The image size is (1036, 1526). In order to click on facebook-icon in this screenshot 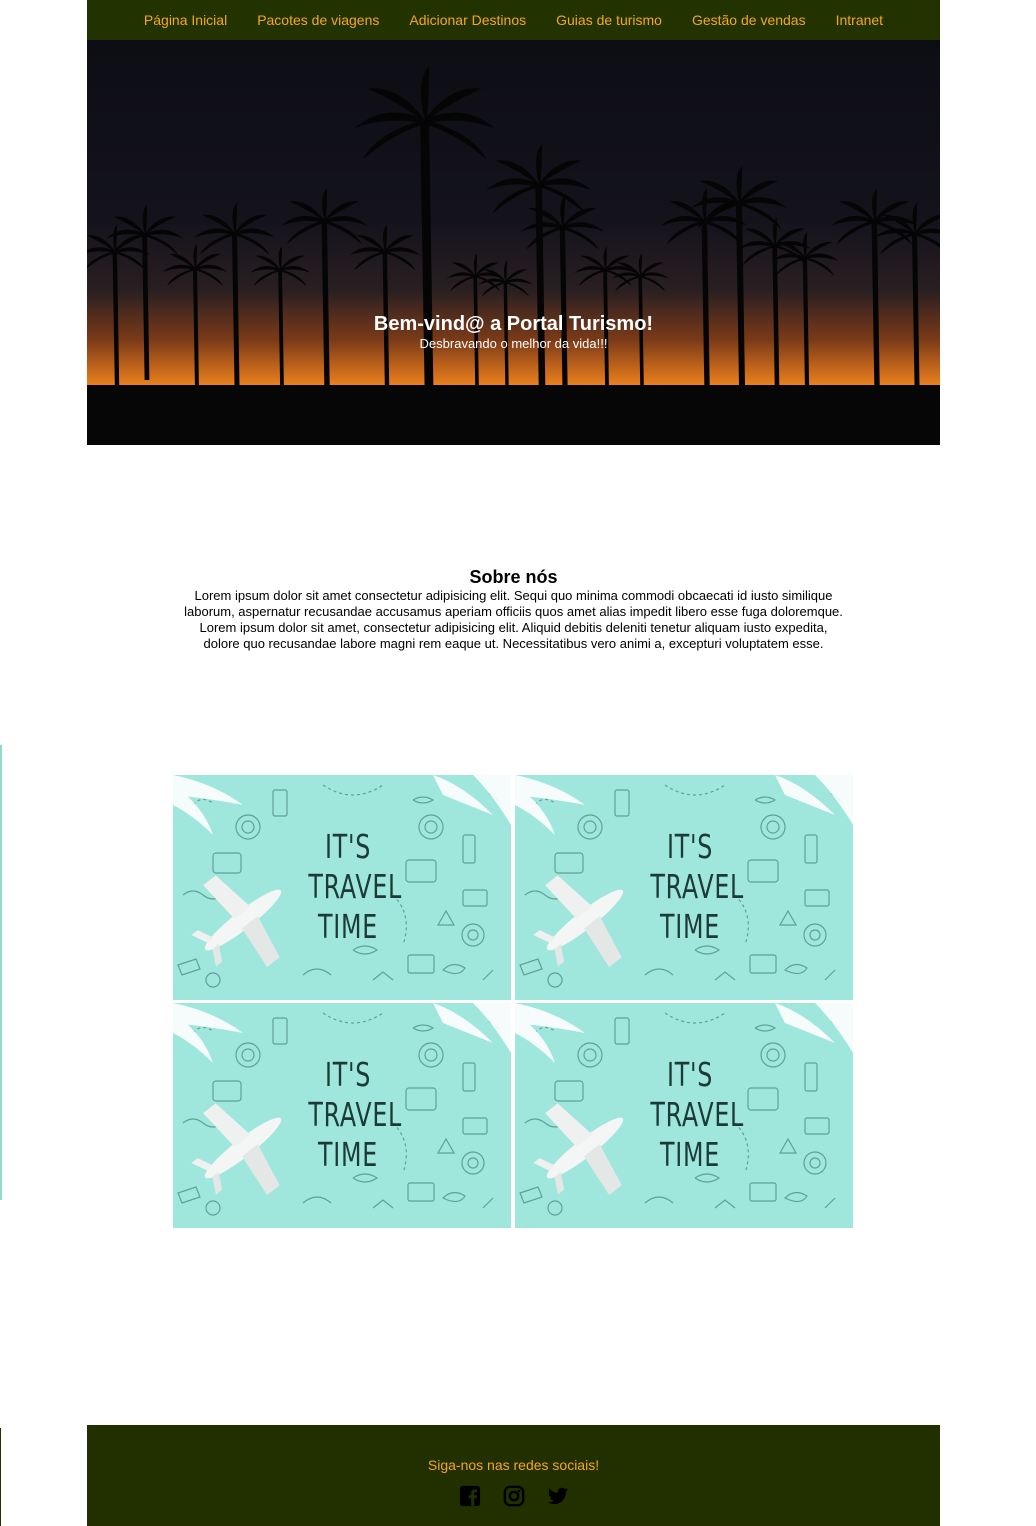, I will do `click(470, 1496)`.